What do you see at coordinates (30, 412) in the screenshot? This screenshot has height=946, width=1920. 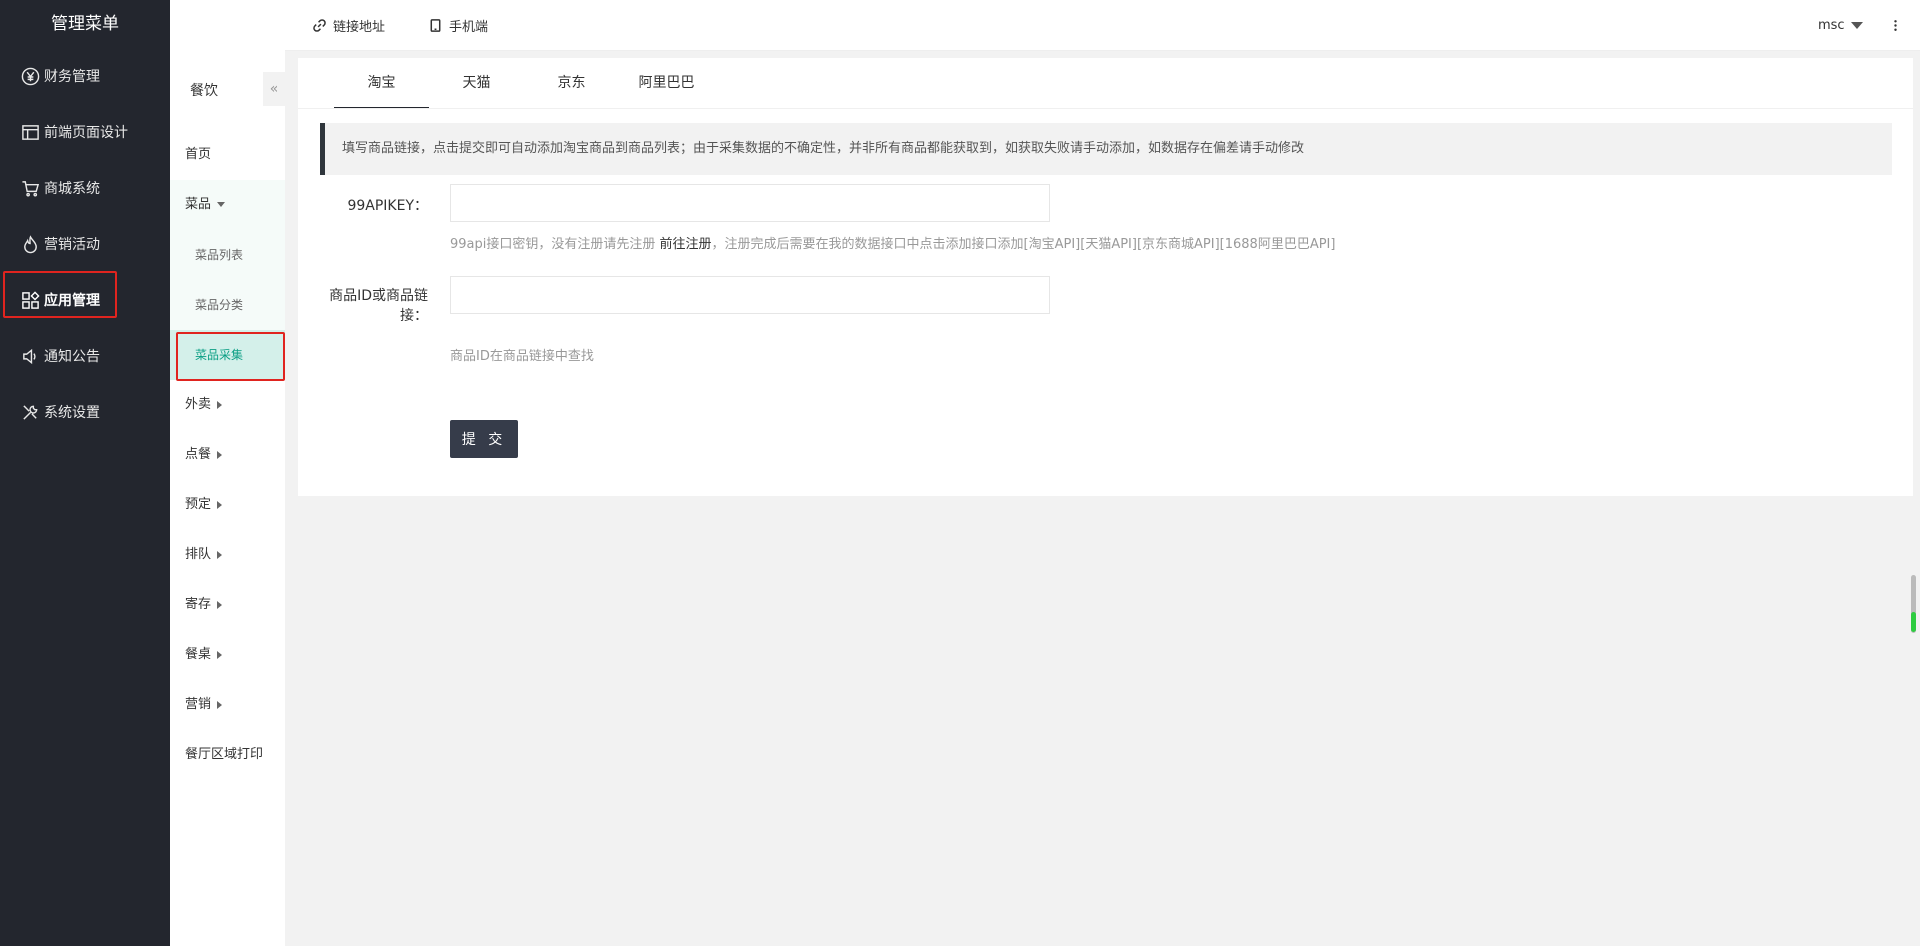 I see `tools-icon` at bounding box center [30, 412].